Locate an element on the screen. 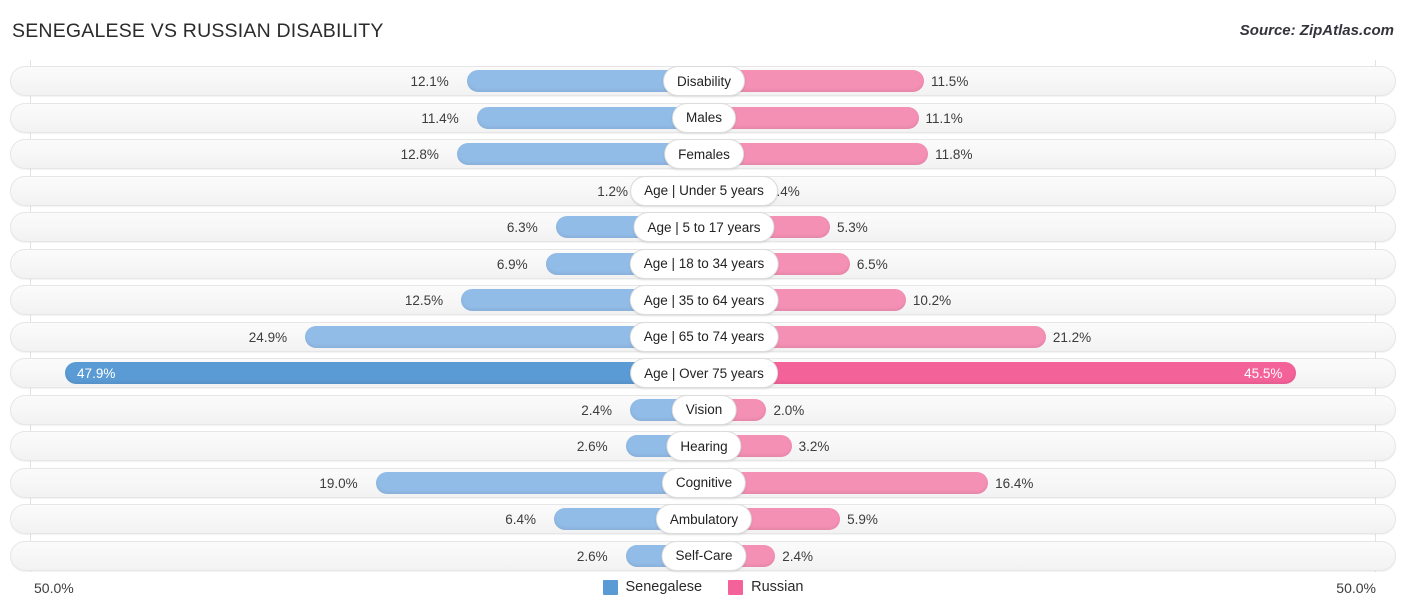  category-label: Age | 65 to 74 years is located at coordinates (704, 336).